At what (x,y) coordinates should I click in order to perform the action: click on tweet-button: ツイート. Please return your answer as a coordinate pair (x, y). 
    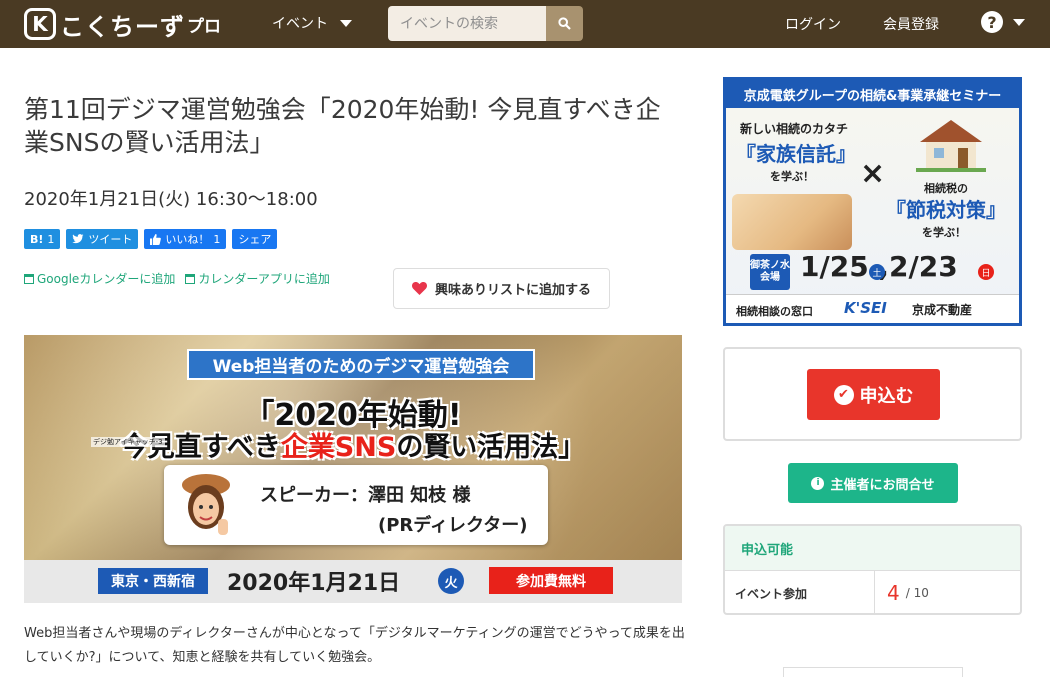
    Looking at the image, I should click on (102, 239).